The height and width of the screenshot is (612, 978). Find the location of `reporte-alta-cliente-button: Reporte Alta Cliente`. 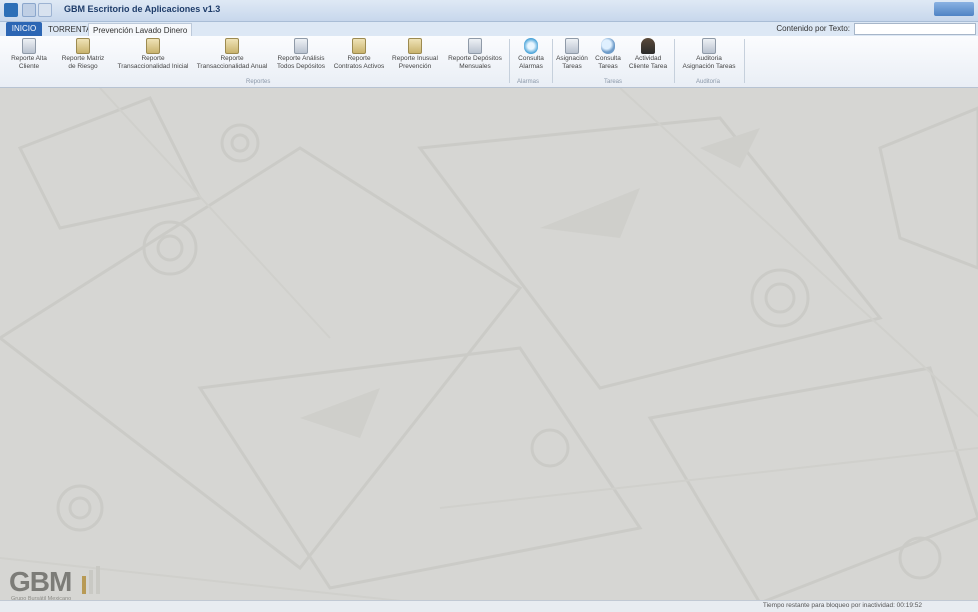

reporte-alta-cliente-button: Reporte Alta Cliente is located at coordinates (29, 58).